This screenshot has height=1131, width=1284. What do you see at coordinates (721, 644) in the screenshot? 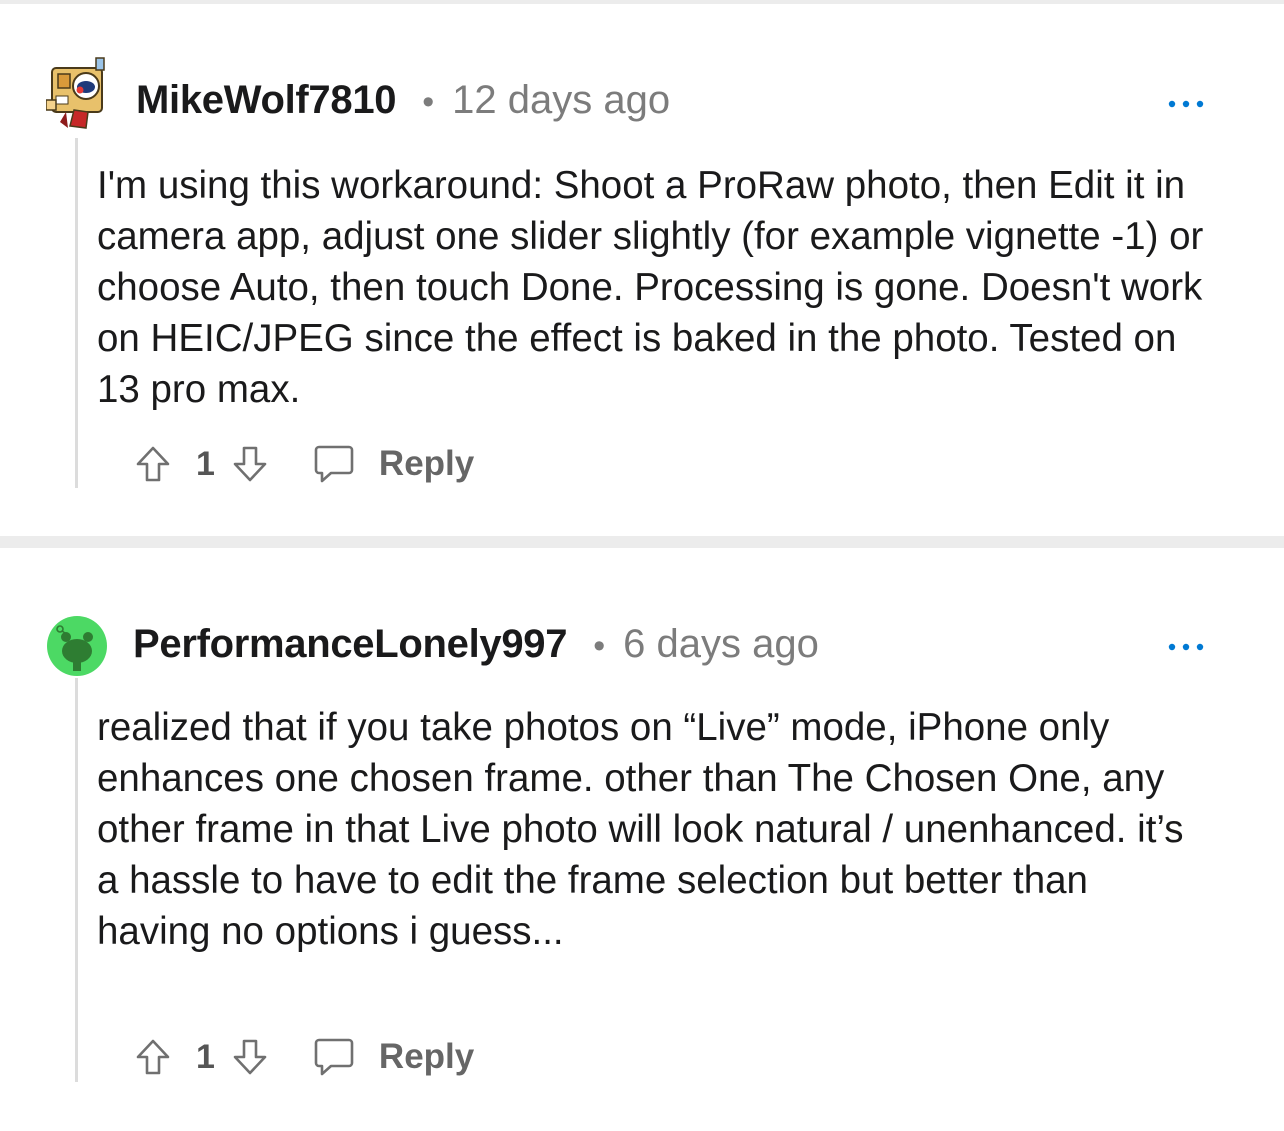
I see `timestamp: 6 days ago` at bounding box center [721, 644].